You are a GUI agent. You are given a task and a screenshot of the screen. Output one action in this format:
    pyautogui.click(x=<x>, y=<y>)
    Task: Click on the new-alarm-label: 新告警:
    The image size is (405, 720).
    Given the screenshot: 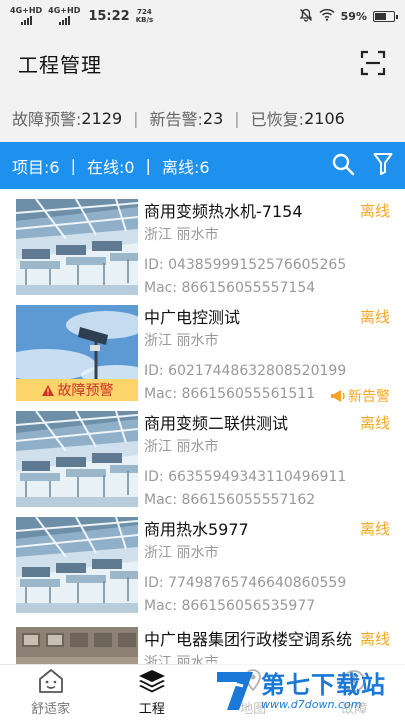 What is the action you would take?
    pyautogui.click(x=176, y=119)
    